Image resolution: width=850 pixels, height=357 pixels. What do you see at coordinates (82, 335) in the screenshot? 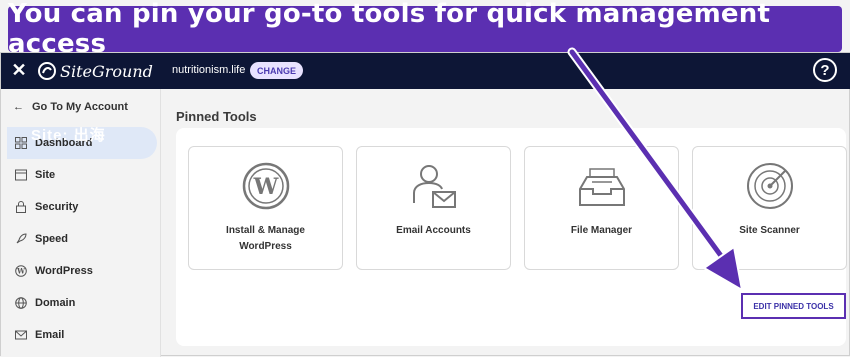
I see `sidebar-item-email: Email` at bounding box center [82, 335].